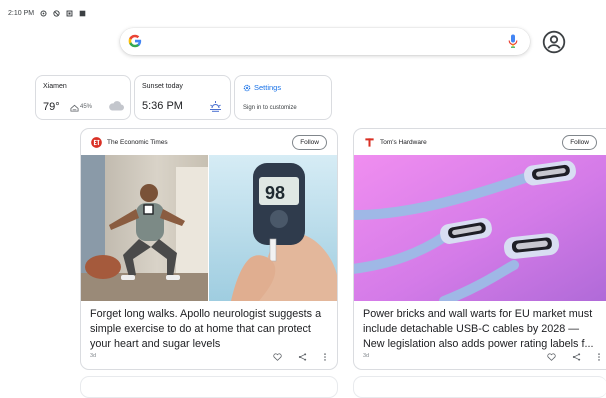 The width and height of the screenshot is (606, 398). Describe the element at coordinates (215, 106) in the screenshot. I see `sunset-icon` at that location.